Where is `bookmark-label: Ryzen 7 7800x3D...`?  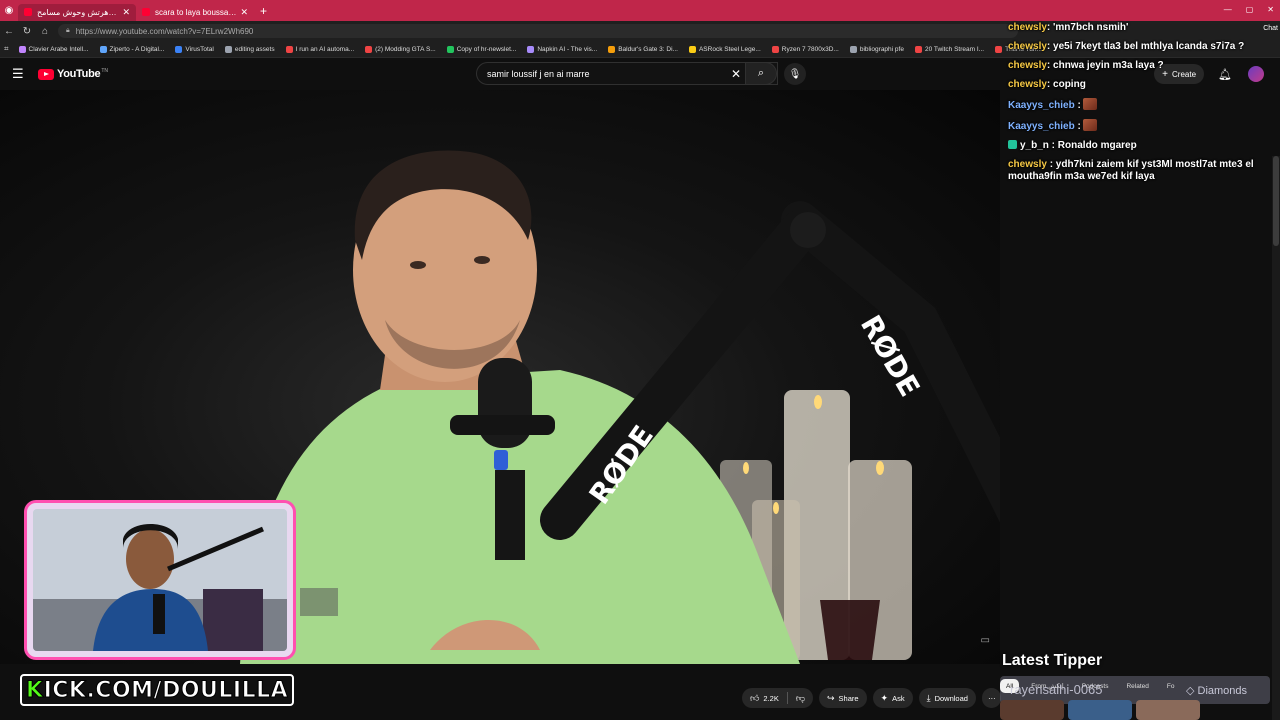 bookmark-label: Ryzen 7 7800x3D... is located at coordinates (810, 49).